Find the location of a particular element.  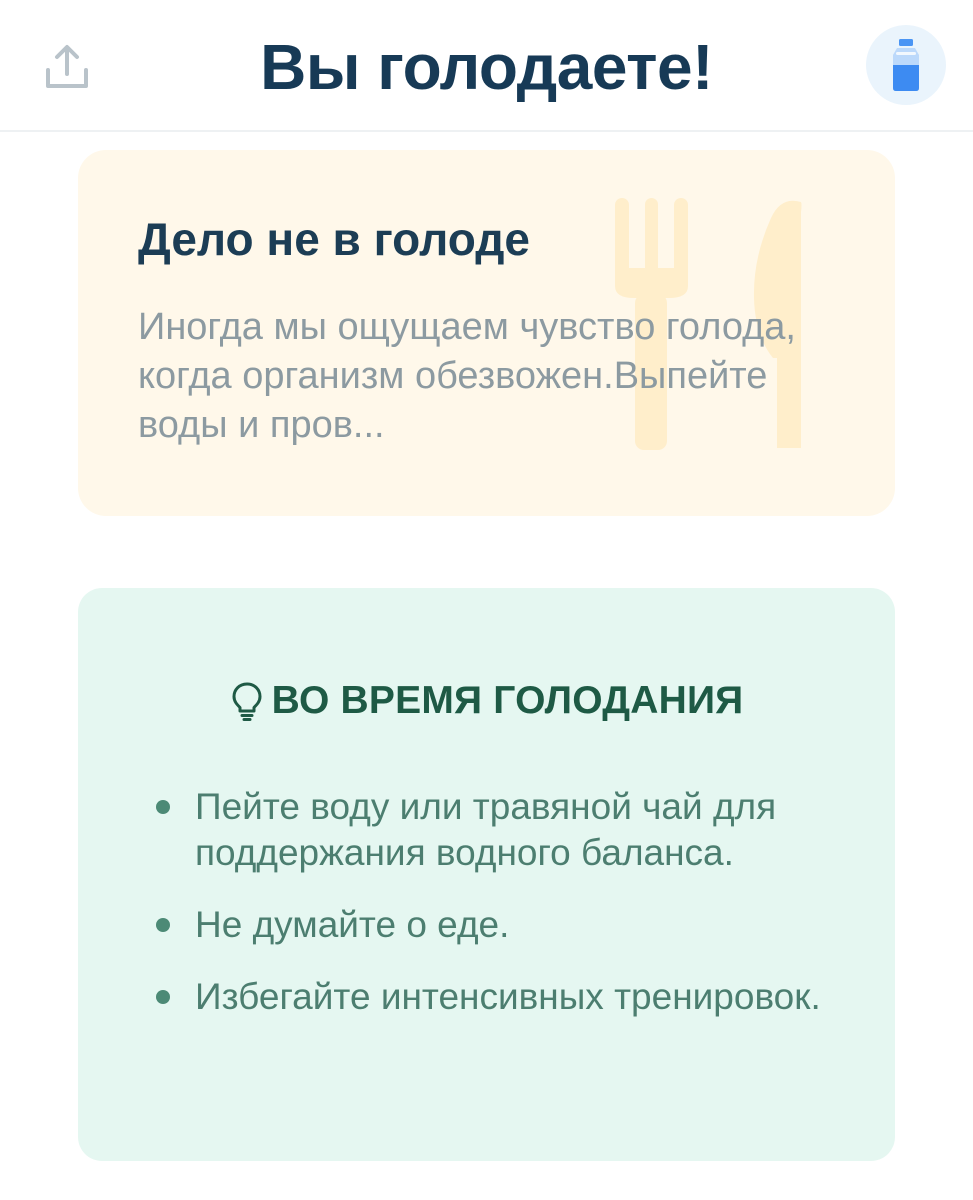

page-title: Вы голодаете! is located at coordinates (486, 67).